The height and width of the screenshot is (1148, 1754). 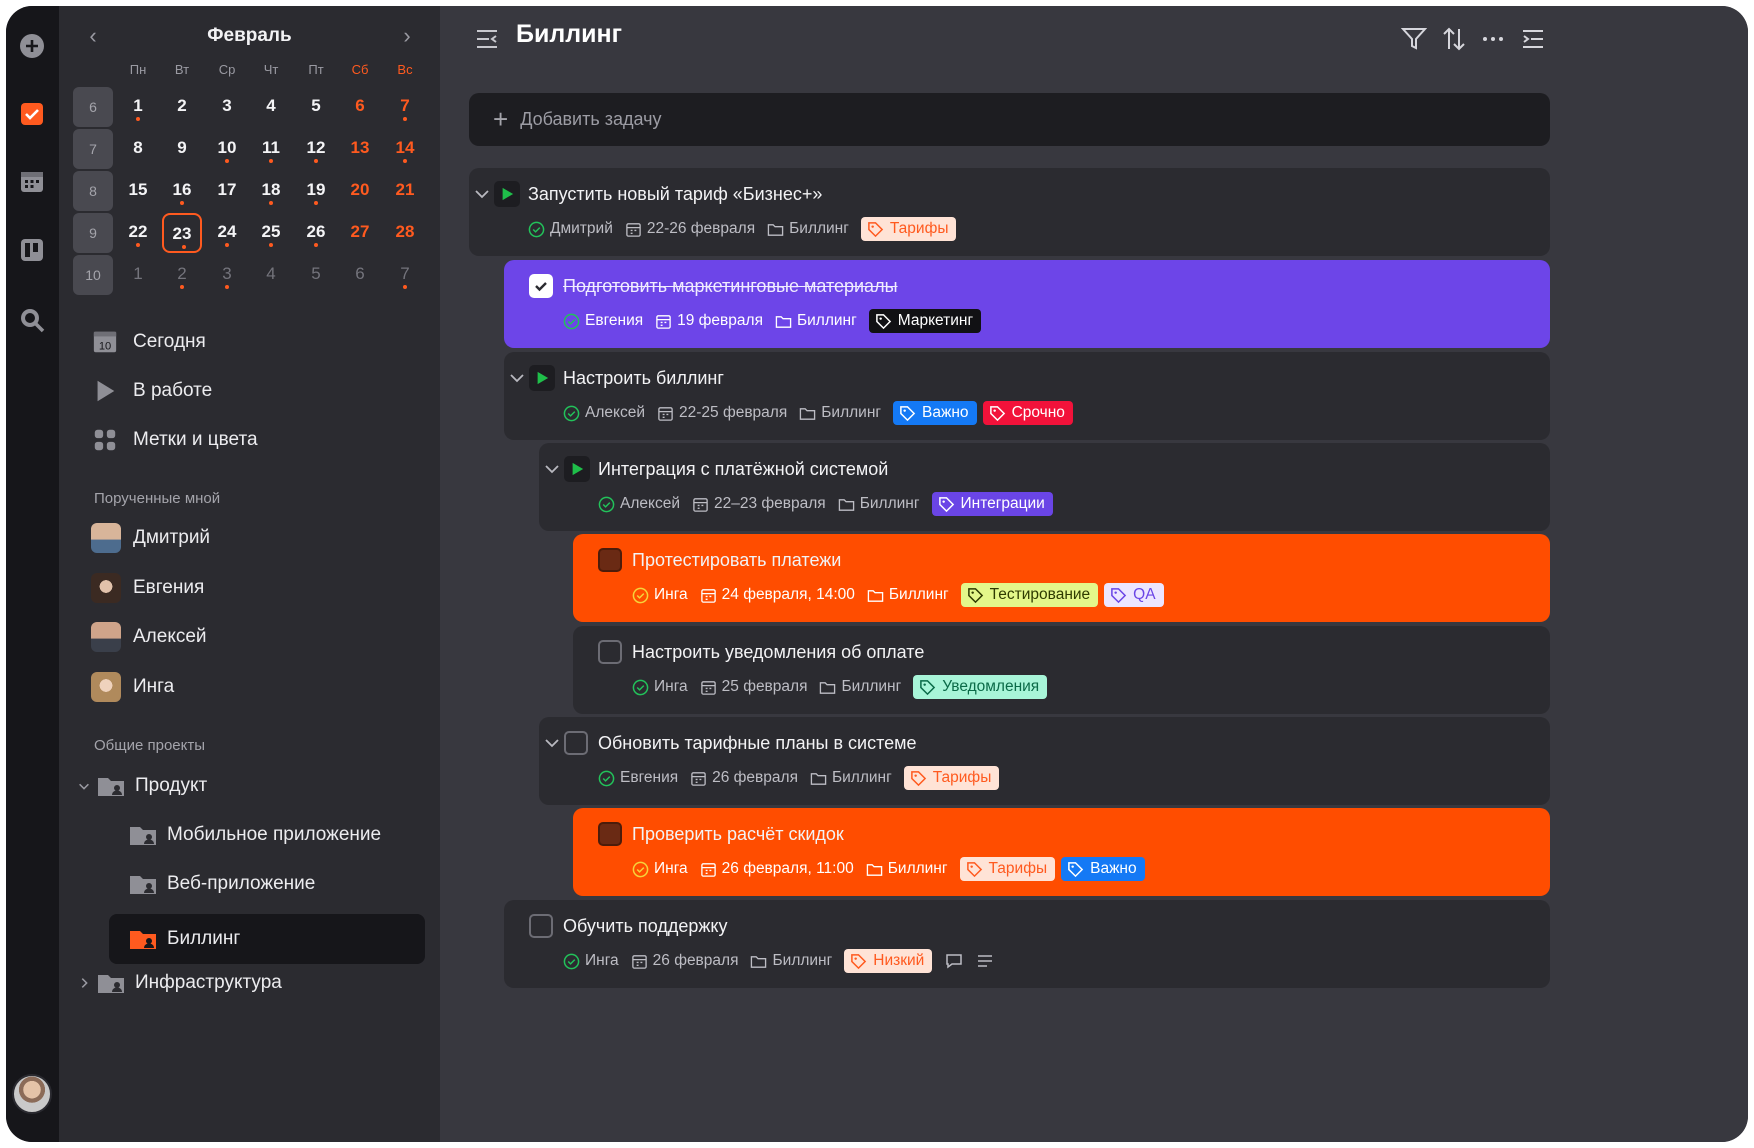 What do you see at coordinates (1009, 119) in the screenshot?
I see `add-task-input: + Добавить задачу` at bounding box center [1009, 119].